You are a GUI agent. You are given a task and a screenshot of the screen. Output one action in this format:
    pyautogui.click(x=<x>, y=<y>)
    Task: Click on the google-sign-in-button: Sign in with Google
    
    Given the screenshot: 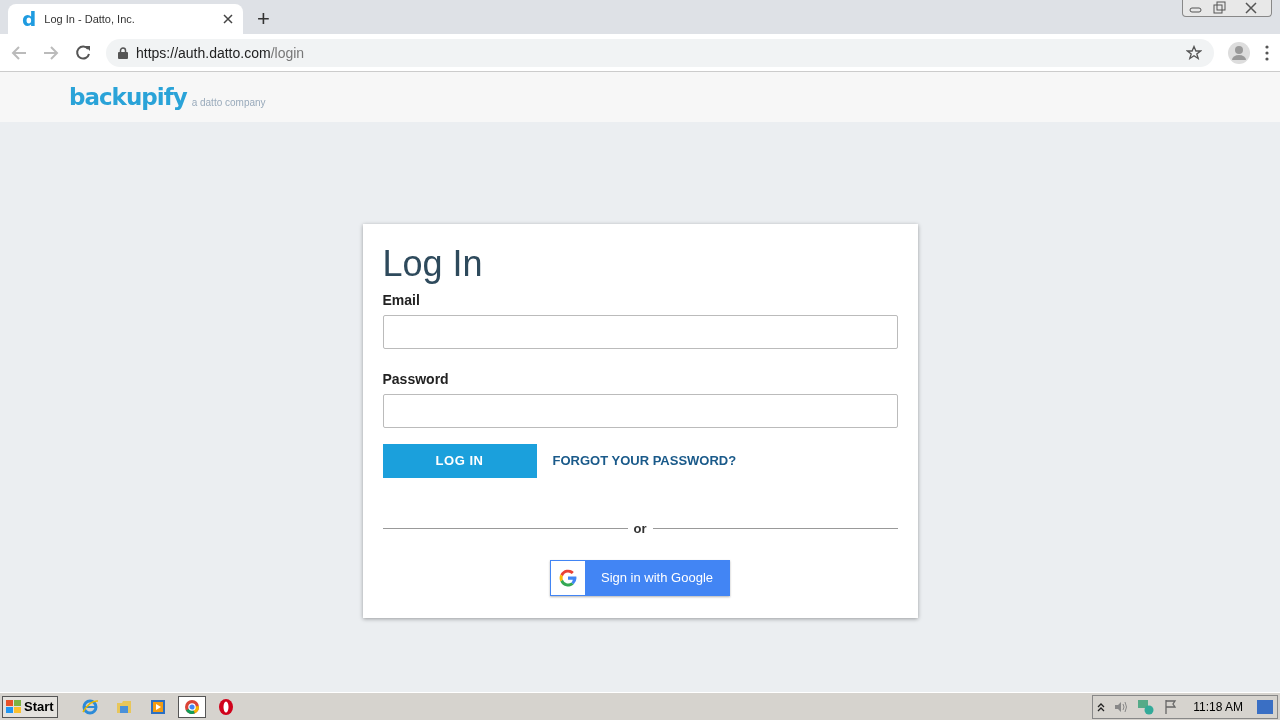 What is the action you would take?
    pyautogui.click(x=640, y=577)
    